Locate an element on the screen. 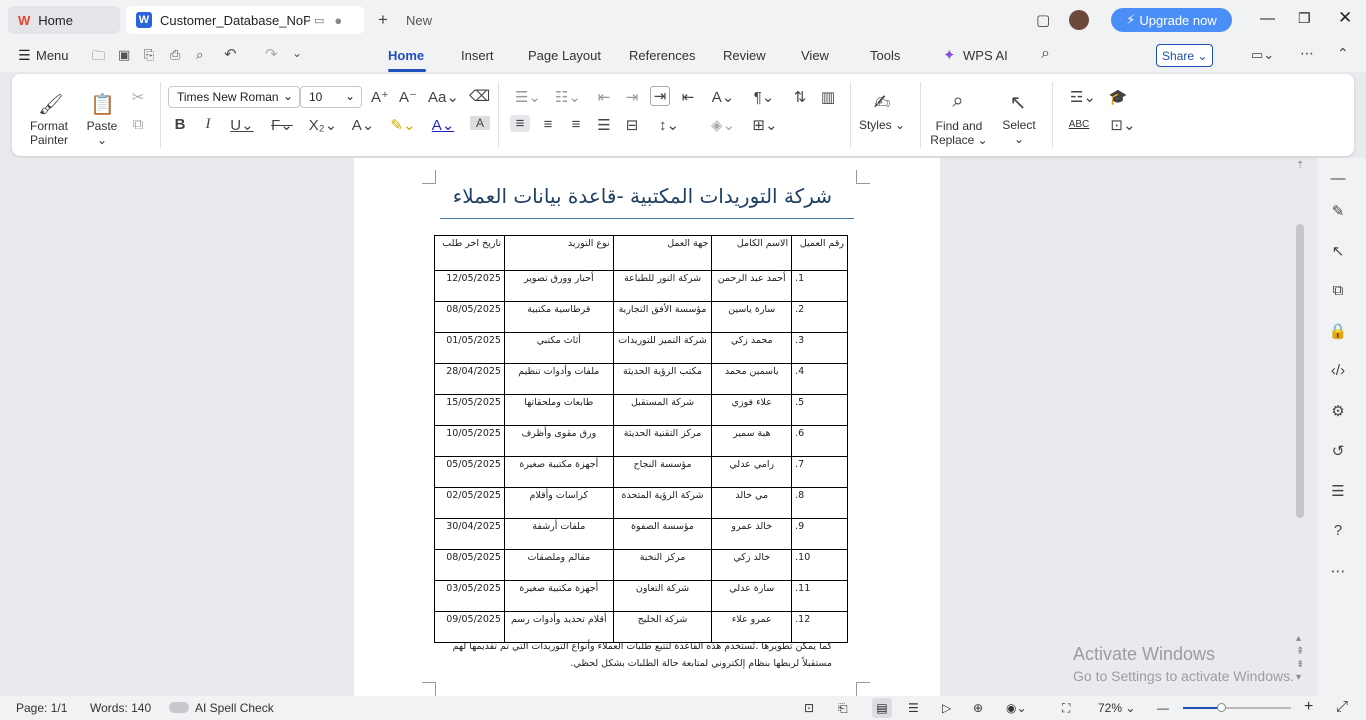 Image resolution: width=1366 pixels, height=720 pixels. table-cell: مكتب الرؤية الحديثة is located at coordinates (662, 379).